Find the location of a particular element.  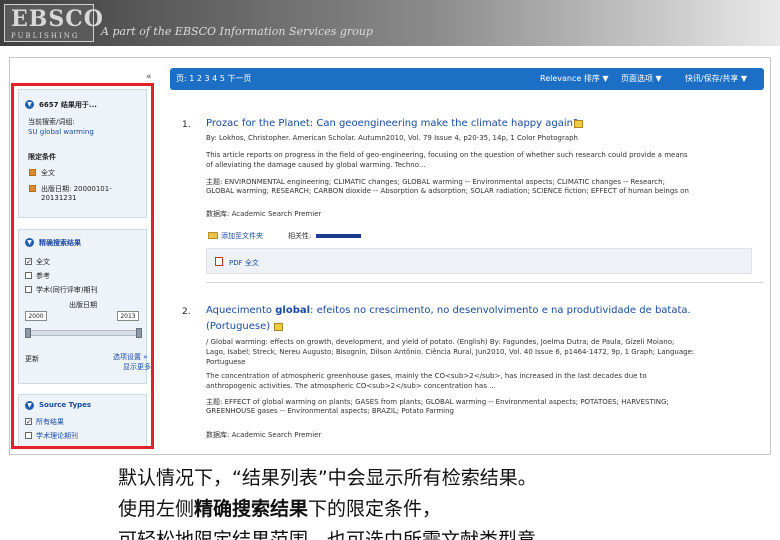

date-slider-track is located at coordinates (81, 333).